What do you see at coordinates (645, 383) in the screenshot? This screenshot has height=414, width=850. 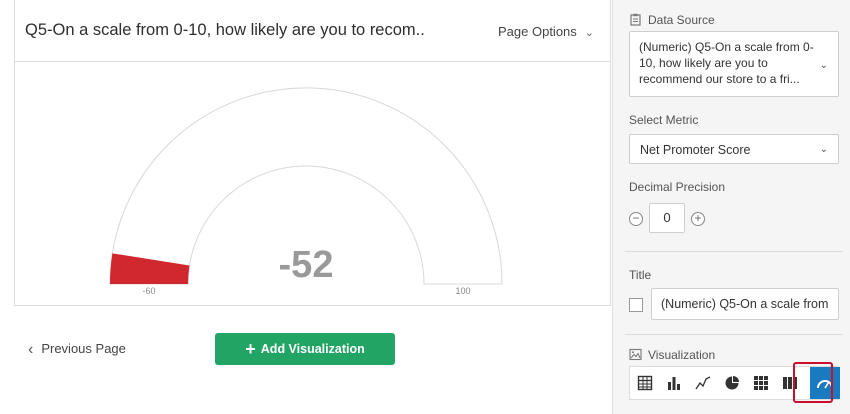 I see `table-icon` at bounding box center [645, 383].